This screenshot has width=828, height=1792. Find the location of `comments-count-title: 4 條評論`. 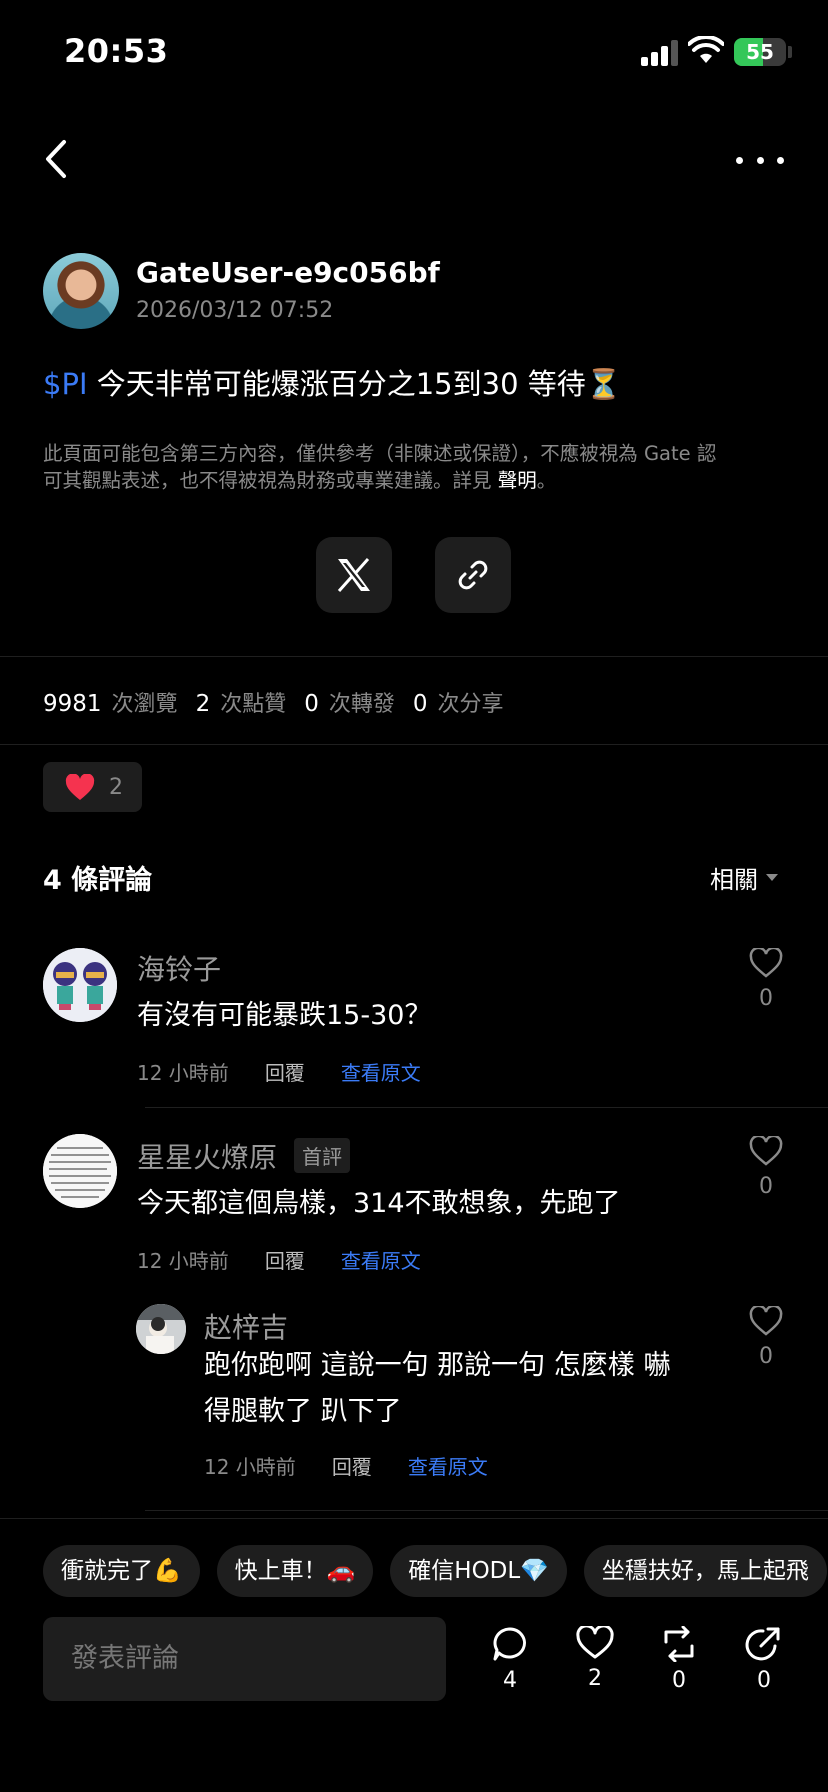

comments-count-title: 4 條評論 is located at coordinates (98, 880).